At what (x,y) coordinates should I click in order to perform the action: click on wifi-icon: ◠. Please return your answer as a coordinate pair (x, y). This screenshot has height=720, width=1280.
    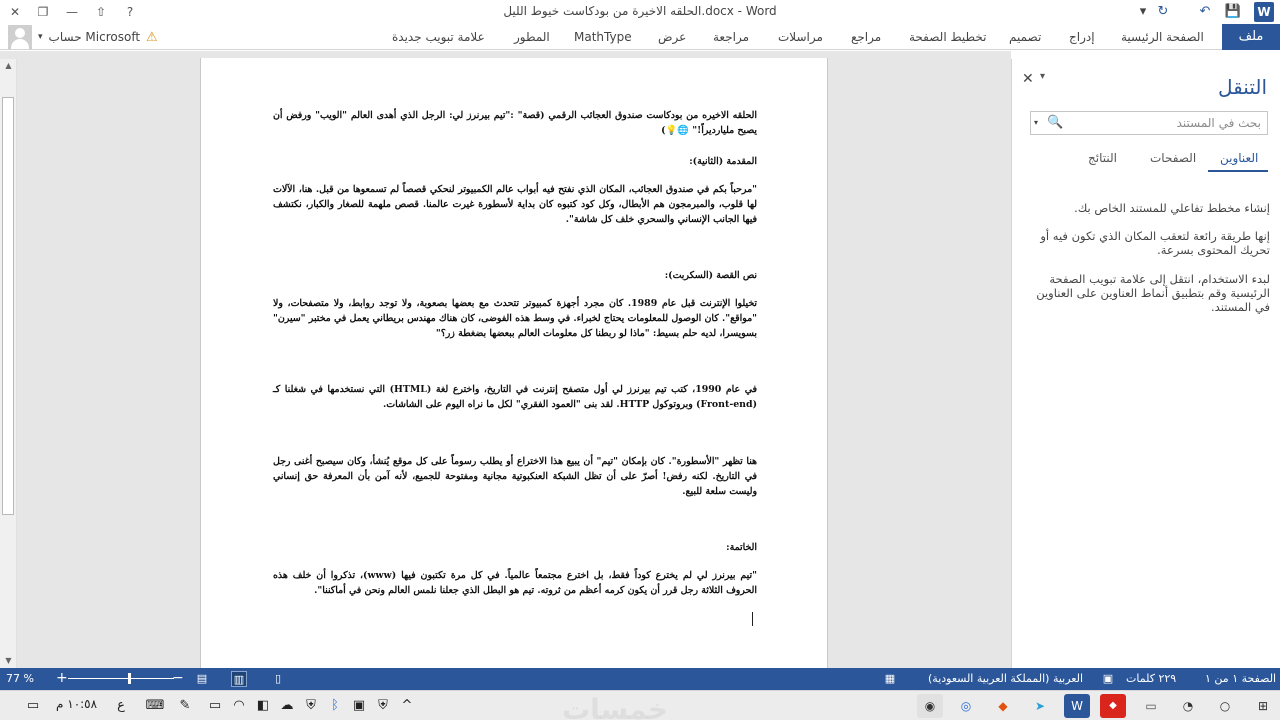
    Looking at the image, I should click on (239, 706).